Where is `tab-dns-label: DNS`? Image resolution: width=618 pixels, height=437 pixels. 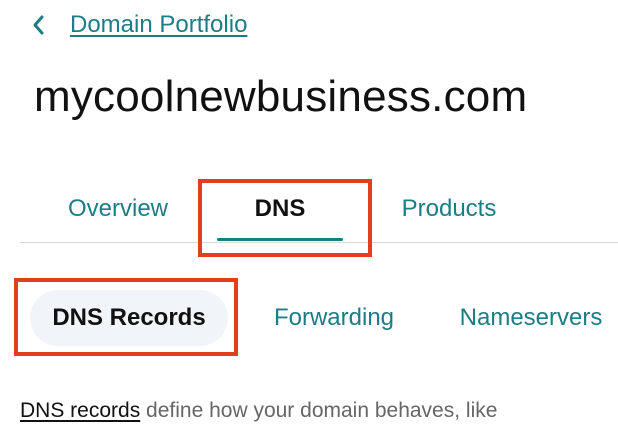
tab-dns-label: DNS is located at coordinates (280, 208).